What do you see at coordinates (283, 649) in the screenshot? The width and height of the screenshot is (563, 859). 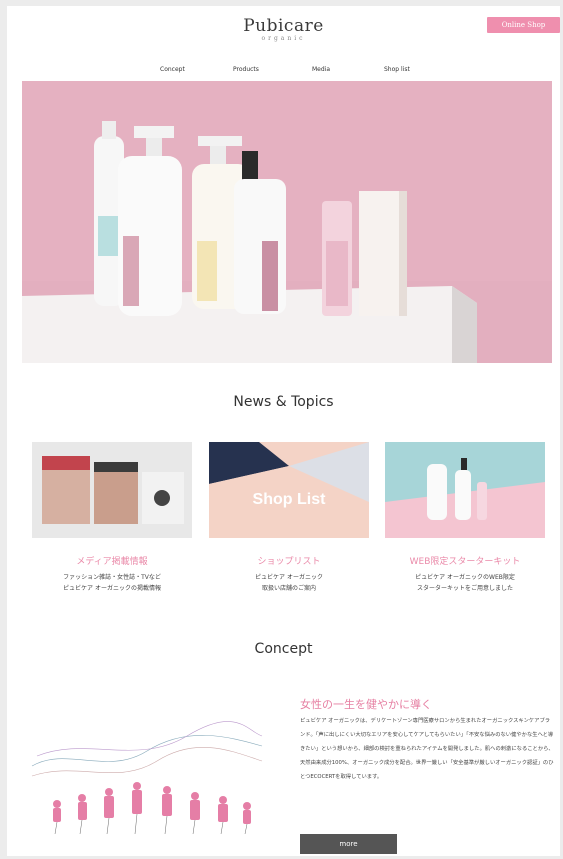 I see `concept-section-title: Concept` at bounding box center [283, 649].